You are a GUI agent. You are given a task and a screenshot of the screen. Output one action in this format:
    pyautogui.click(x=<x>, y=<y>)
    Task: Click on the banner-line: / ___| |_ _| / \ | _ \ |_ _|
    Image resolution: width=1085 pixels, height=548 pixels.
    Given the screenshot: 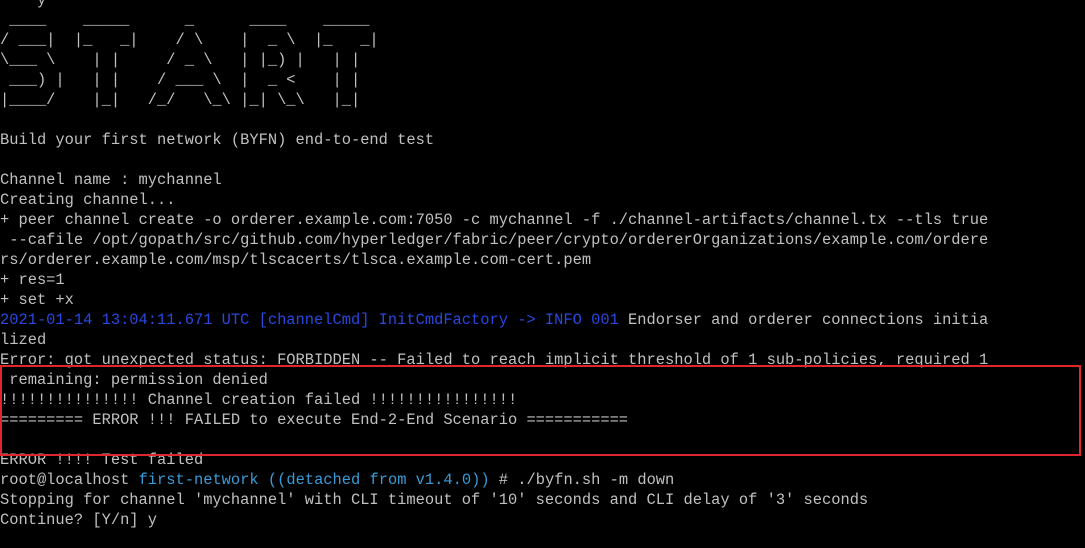 What is the action you would take?
    pyautogui.click(x=189, y=40)
    